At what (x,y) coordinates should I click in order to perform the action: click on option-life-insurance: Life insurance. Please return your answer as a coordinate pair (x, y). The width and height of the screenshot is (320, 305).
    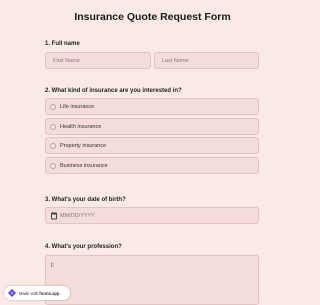
    Looking at the image, I should click on (152, 106).